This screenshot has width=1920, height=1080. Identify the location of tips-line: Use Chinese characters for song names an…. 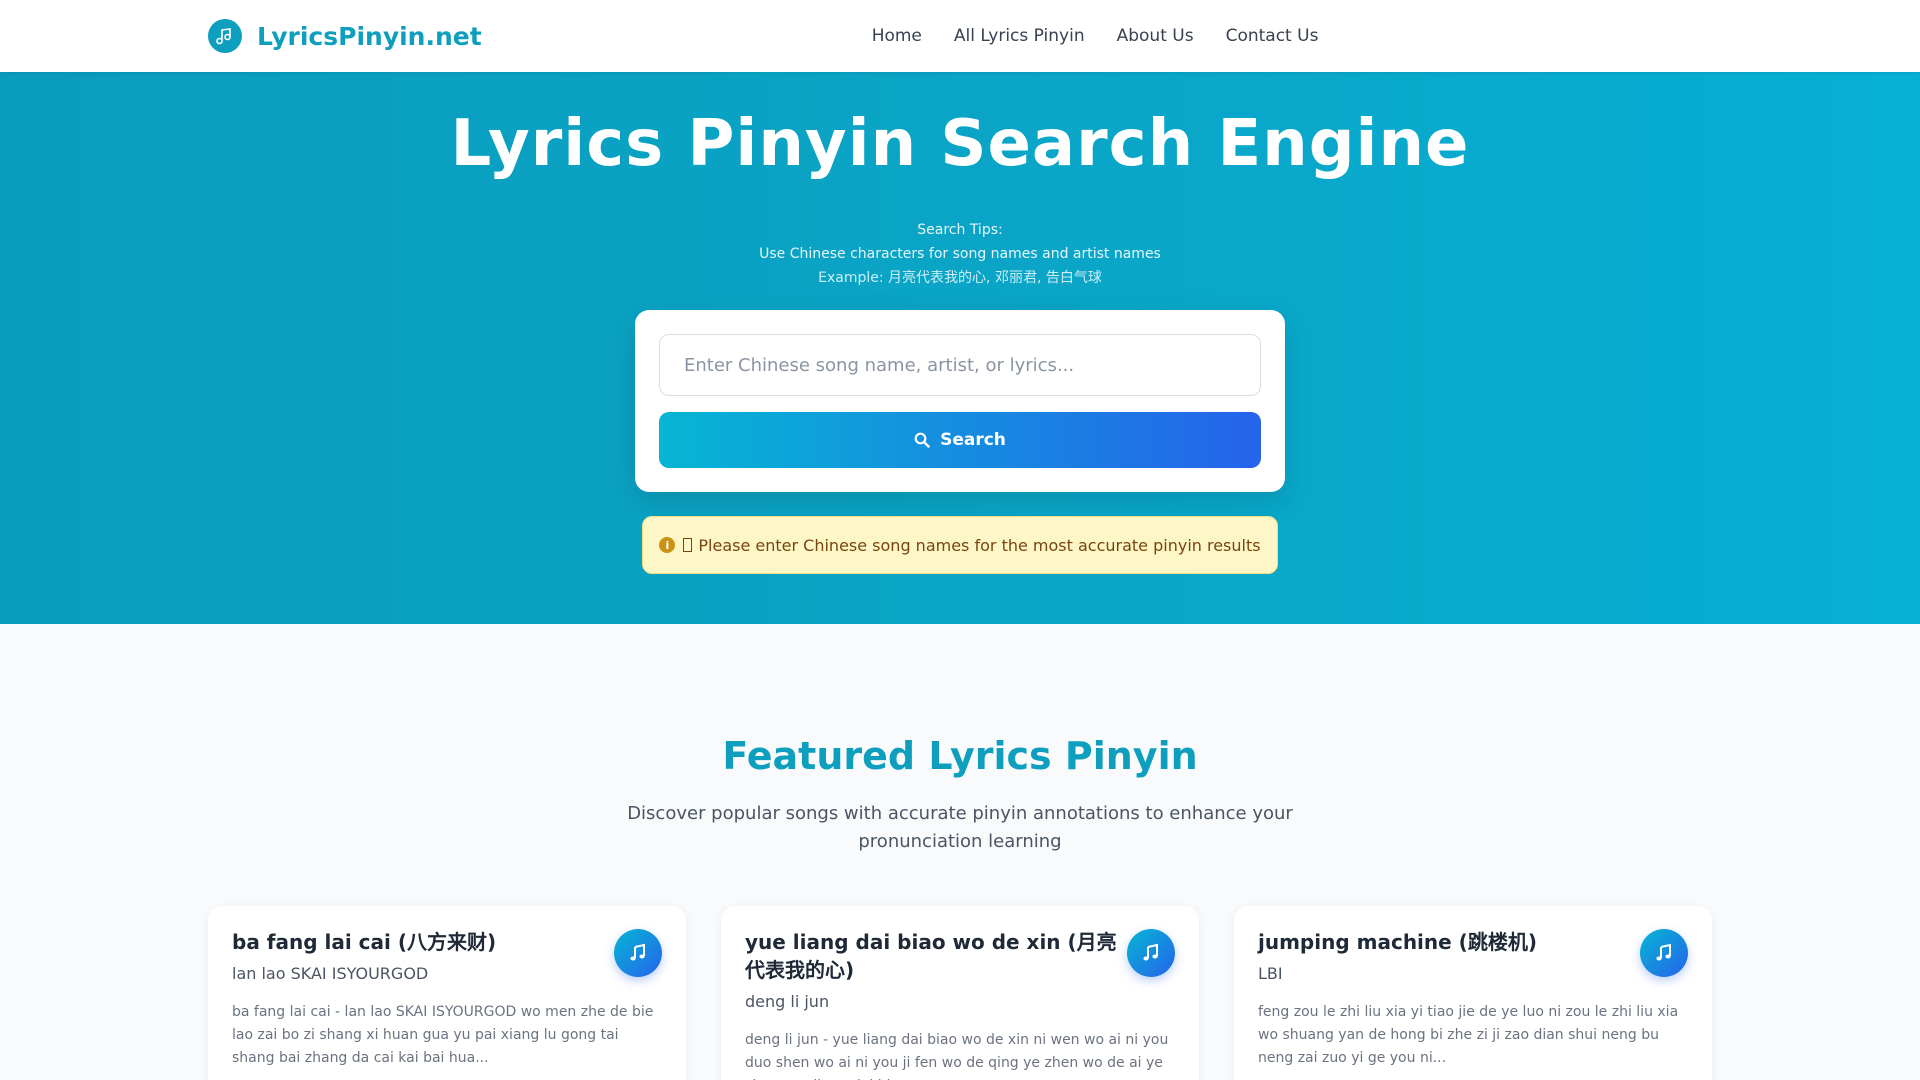
(960, 254).